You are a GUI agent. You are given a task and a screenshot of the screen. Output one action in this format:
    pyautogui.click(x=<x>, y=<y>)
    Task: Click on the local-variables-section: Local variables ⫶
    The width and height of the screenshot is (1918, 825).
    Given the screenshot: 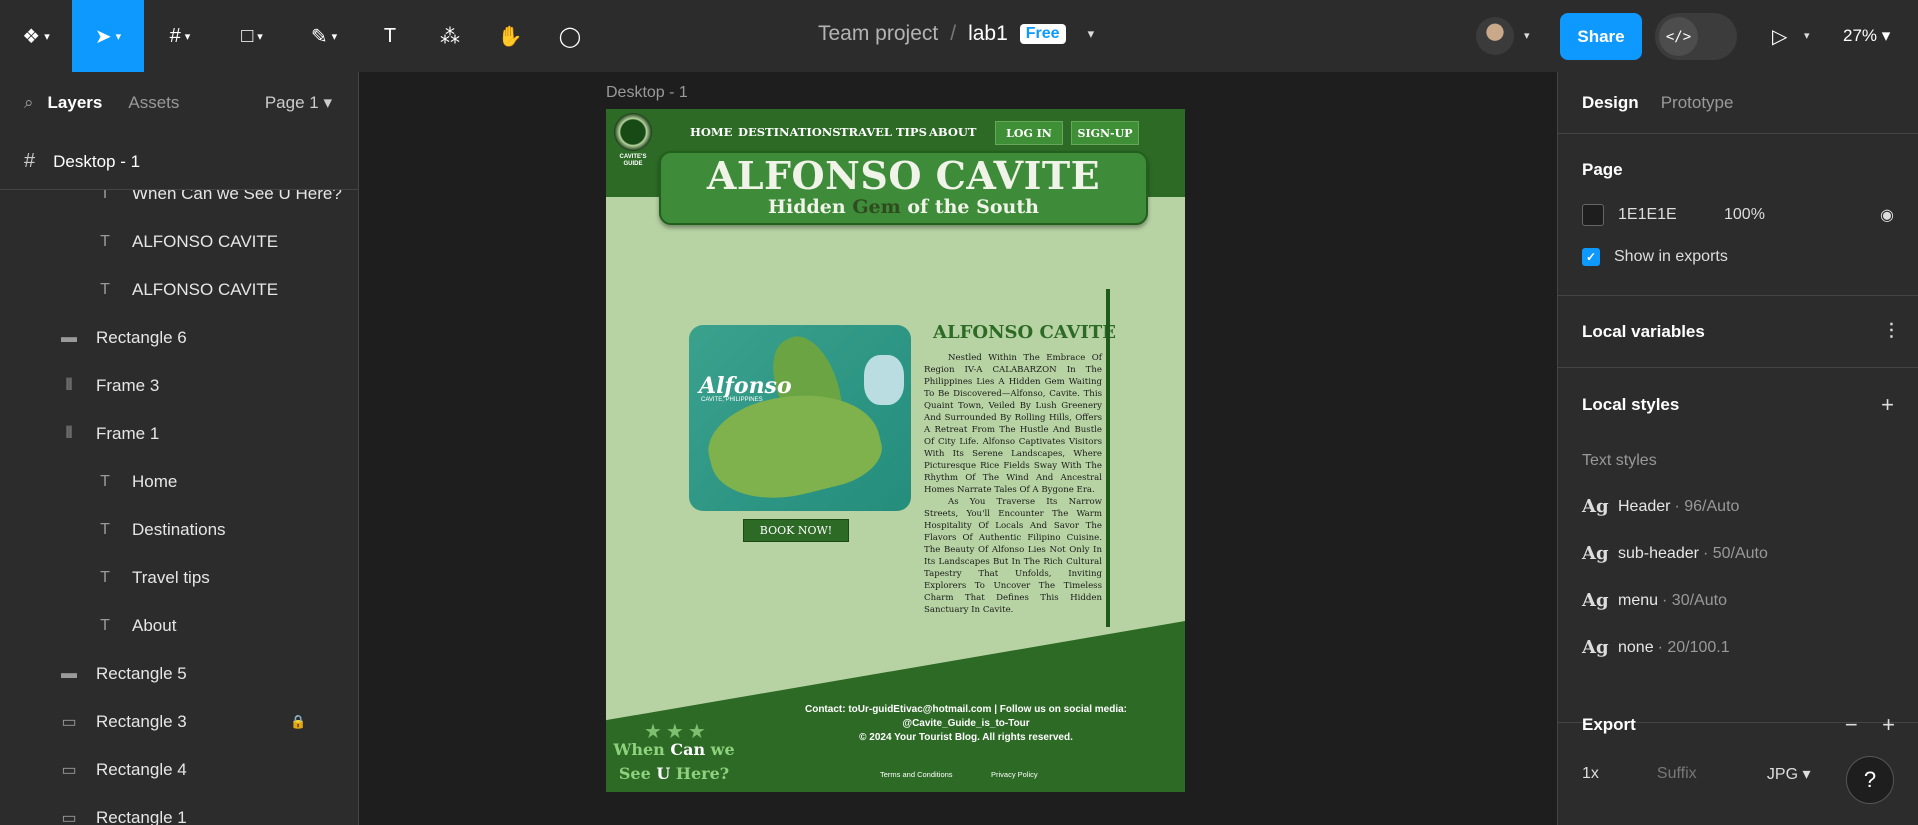 What is the action you would take?
    pyautogui.click(x=1738, y=332)
    